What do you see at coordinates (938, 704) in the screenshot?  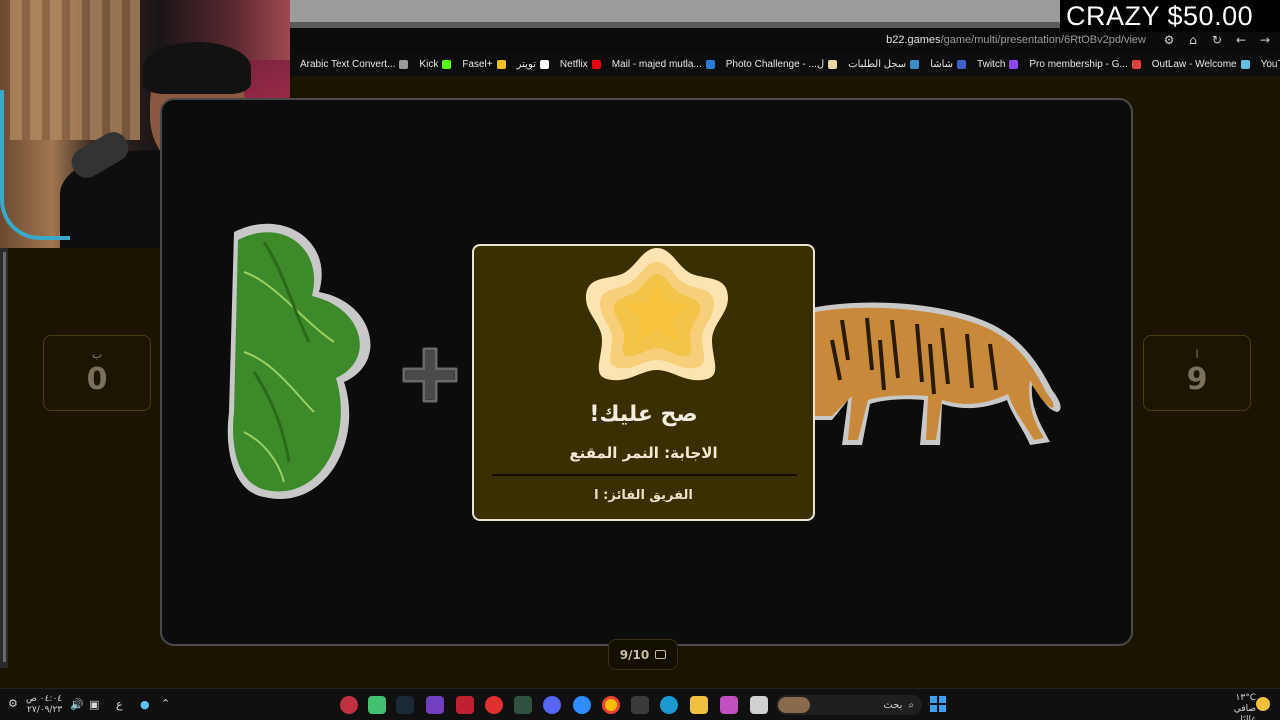 I see `start-button-icon` at bounding box center [938, 704].